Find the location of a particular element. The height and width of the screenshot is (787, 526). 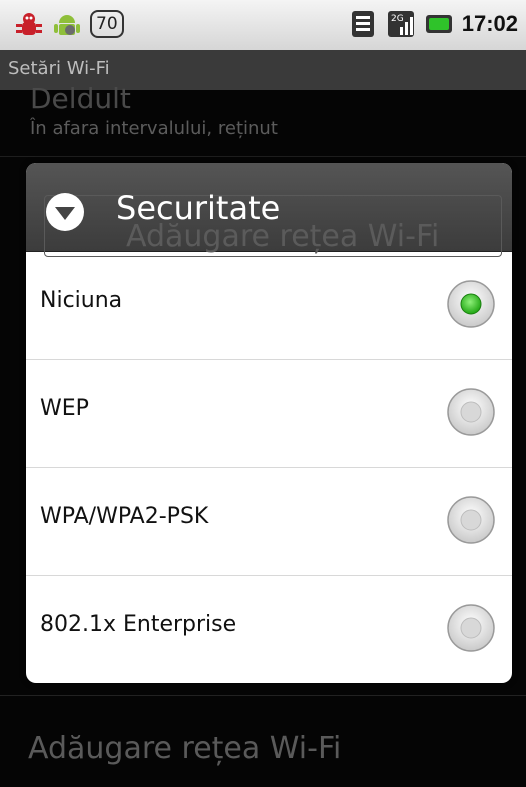

battery-icon is located at coordinates (438, 24).